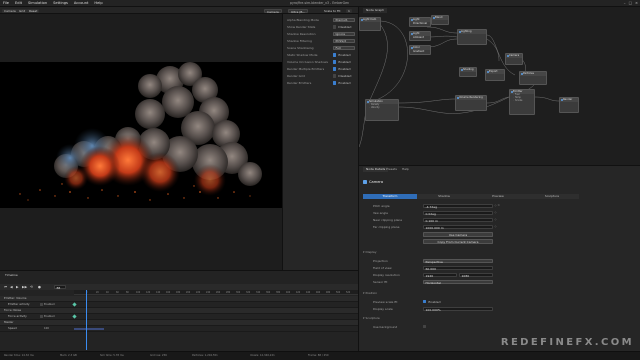  What do you see at coordinates (390, 196) in the screenshot?
I see `subtab-transform: Transform` at bounding box center [390, 196].